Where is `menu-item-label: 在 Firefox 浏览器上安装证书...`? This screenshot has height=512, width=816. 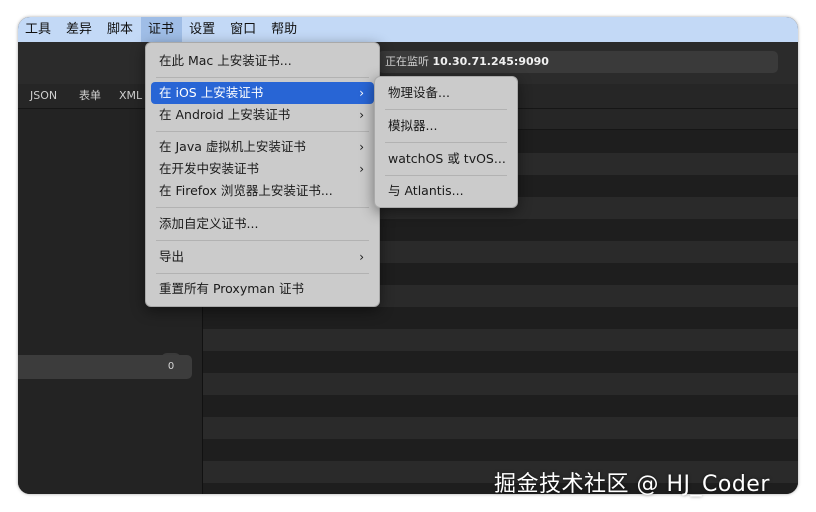 menu-item-label: 在 Firefox 浏览器上安装证书... is located at coordinates (246, 190).